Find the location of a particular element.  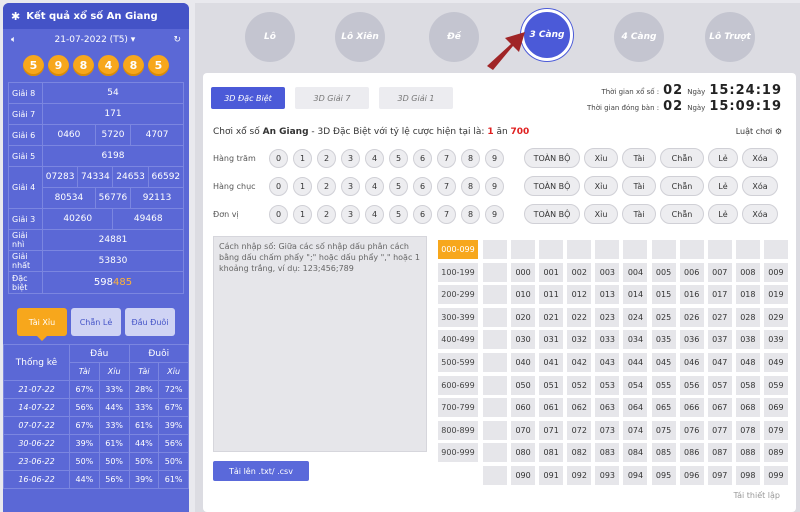

number-cell: 014 is located at coordinates (635, 295).